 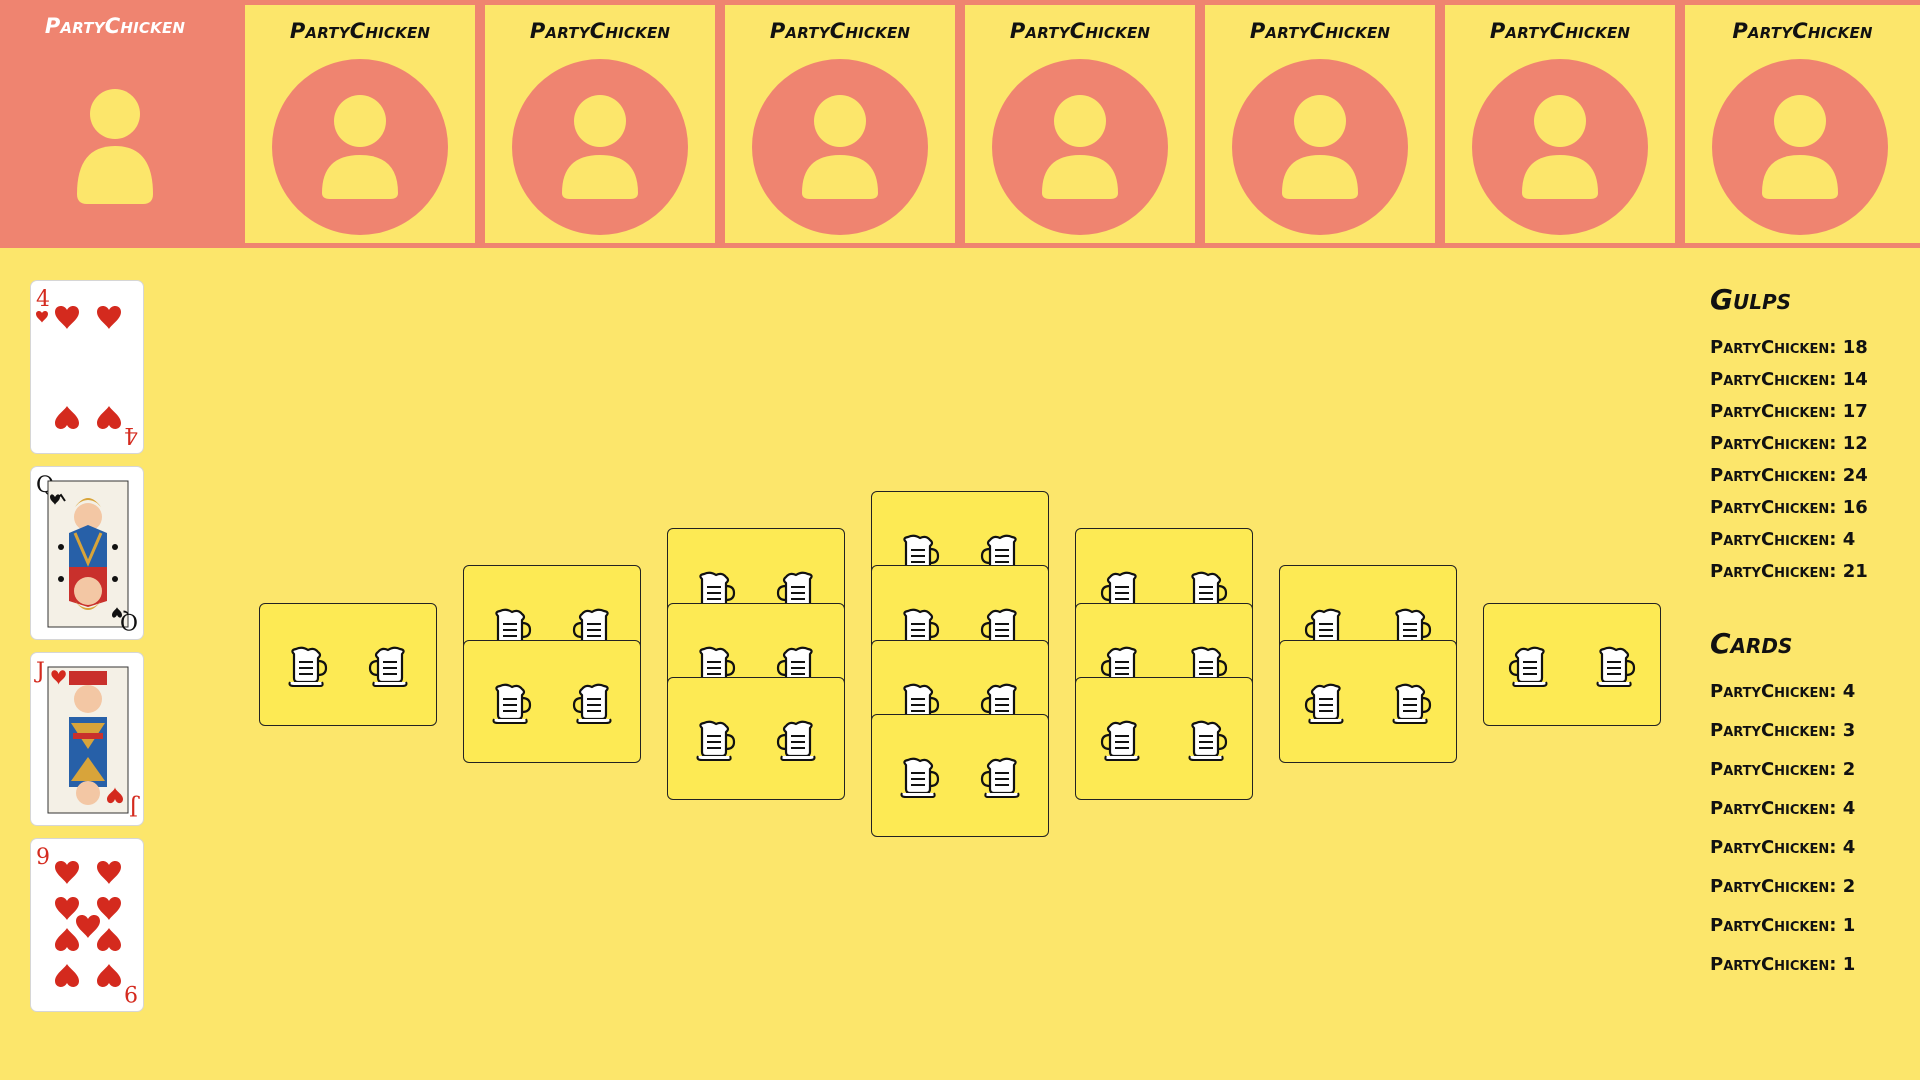 What do you see at coordinates (1789, 443) in the screenshot?
I see `gulps-line: PartyChicken: 12` at bounding box center [1789, 443].